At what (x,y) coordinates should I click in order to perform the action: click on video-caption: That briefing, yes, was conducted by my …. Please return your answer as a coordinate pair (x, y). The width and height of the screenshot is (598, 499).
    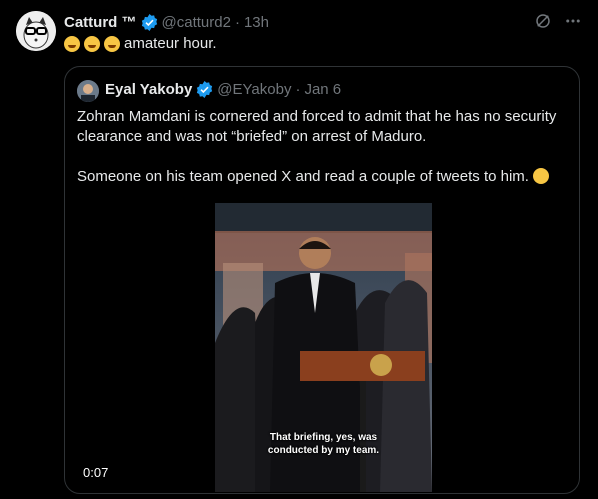
    Looking at the image, I should click on (323, 444).